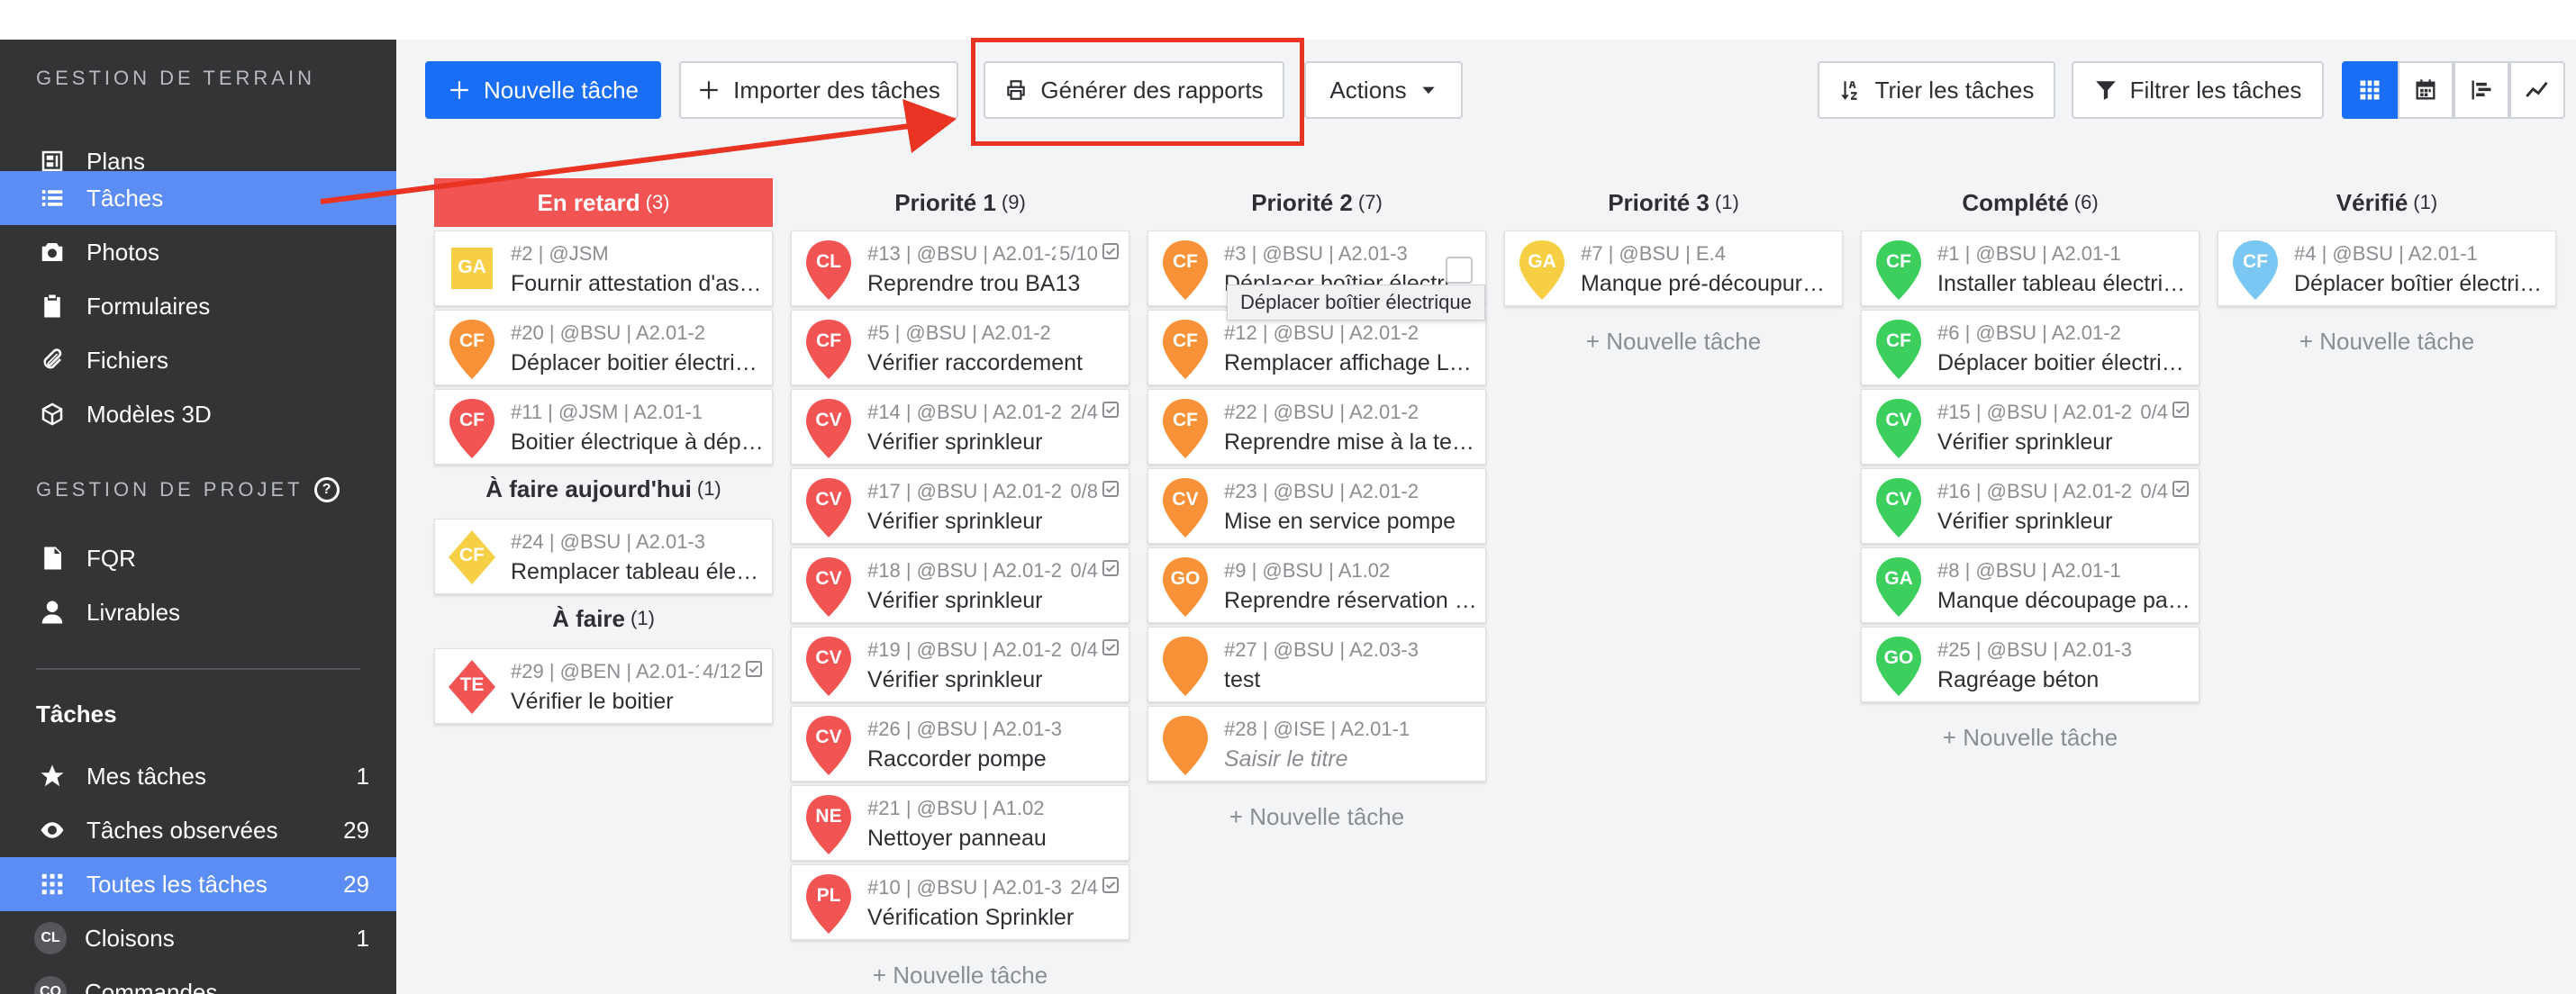 The width and height of the screenshot is (2576, 994). I want to click on column-header: Complété (6), so click(2030, 202).